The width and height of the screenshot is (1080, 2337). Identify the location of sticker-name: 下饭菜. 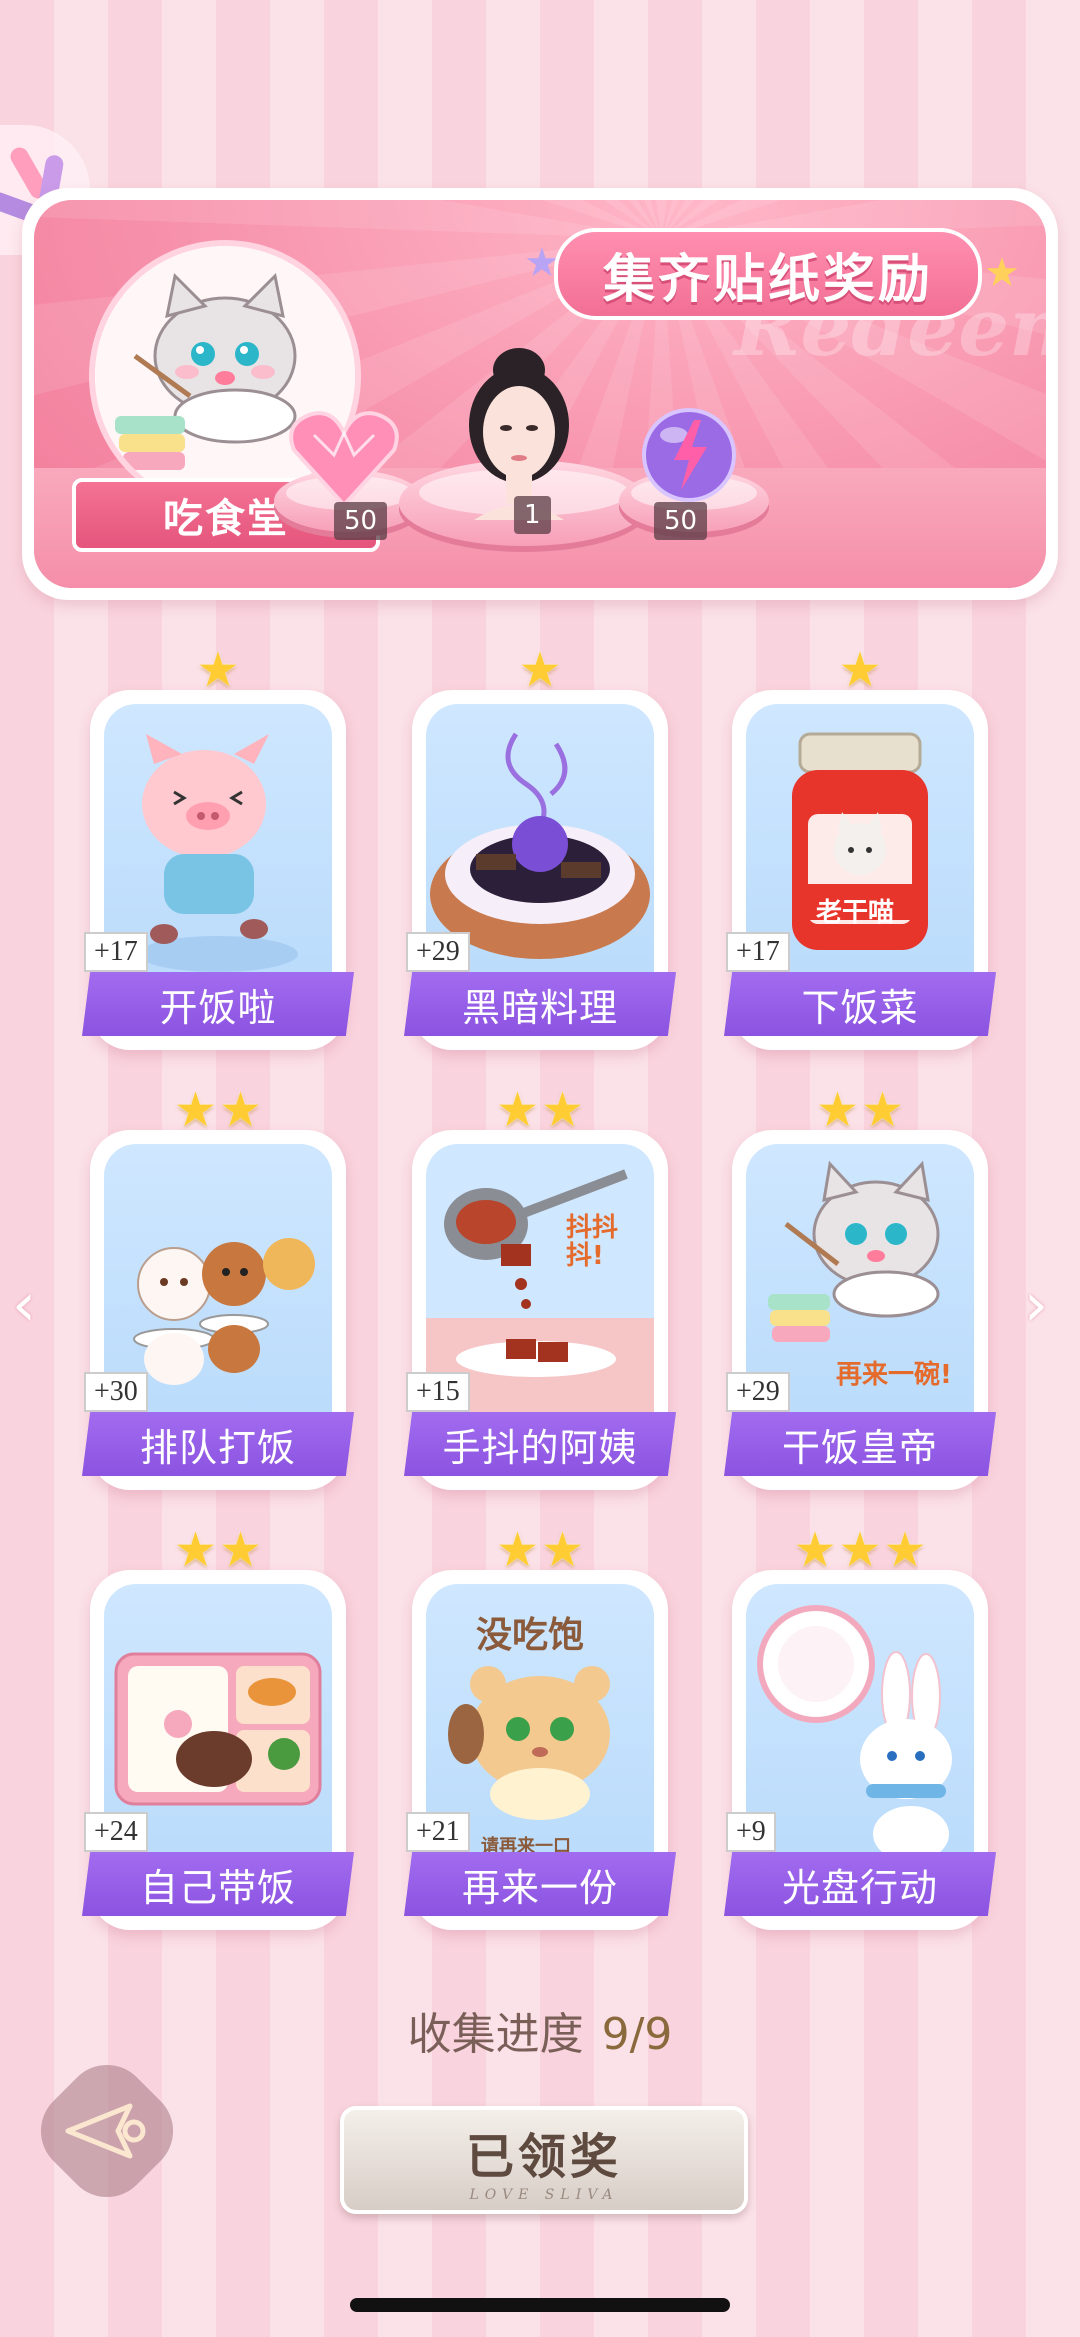
(860, 1004).